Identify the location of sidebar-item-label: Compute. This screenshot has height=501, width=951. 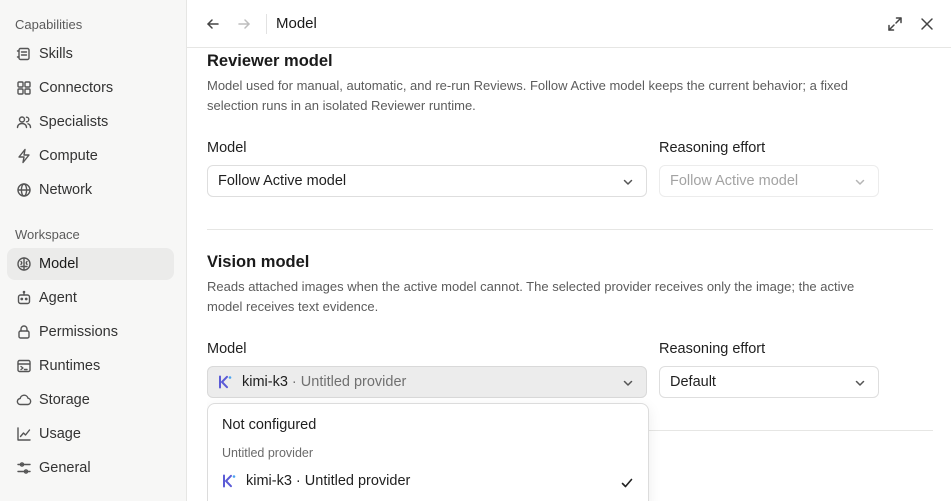
(68, 156).